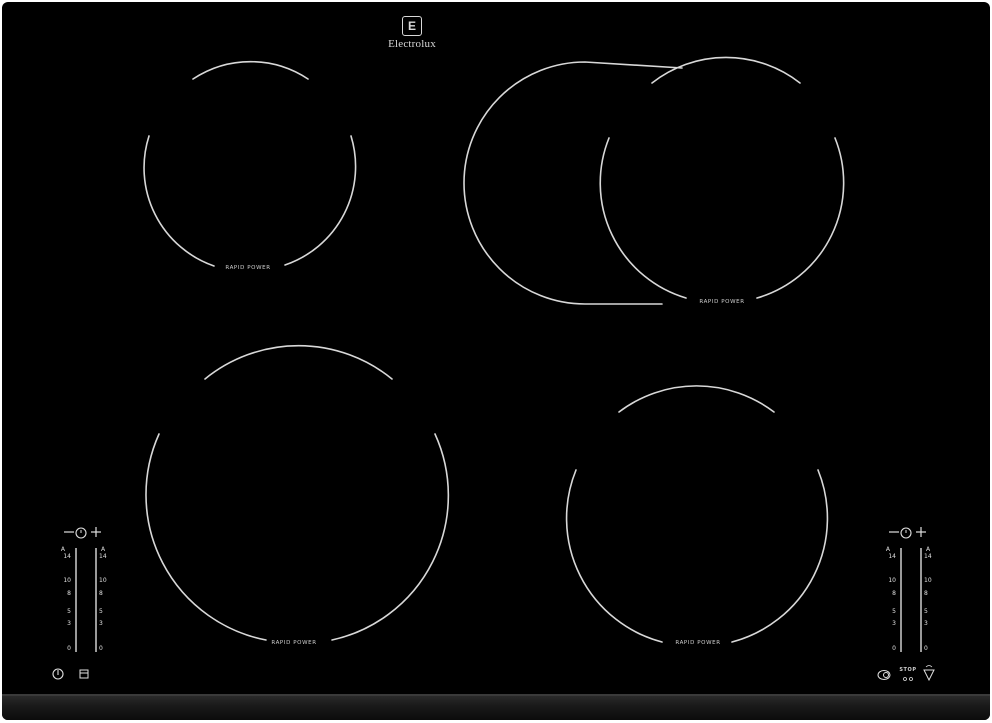  I want to click on rapid-power-label-front-right: RAPID POWER, so click(698, 643).